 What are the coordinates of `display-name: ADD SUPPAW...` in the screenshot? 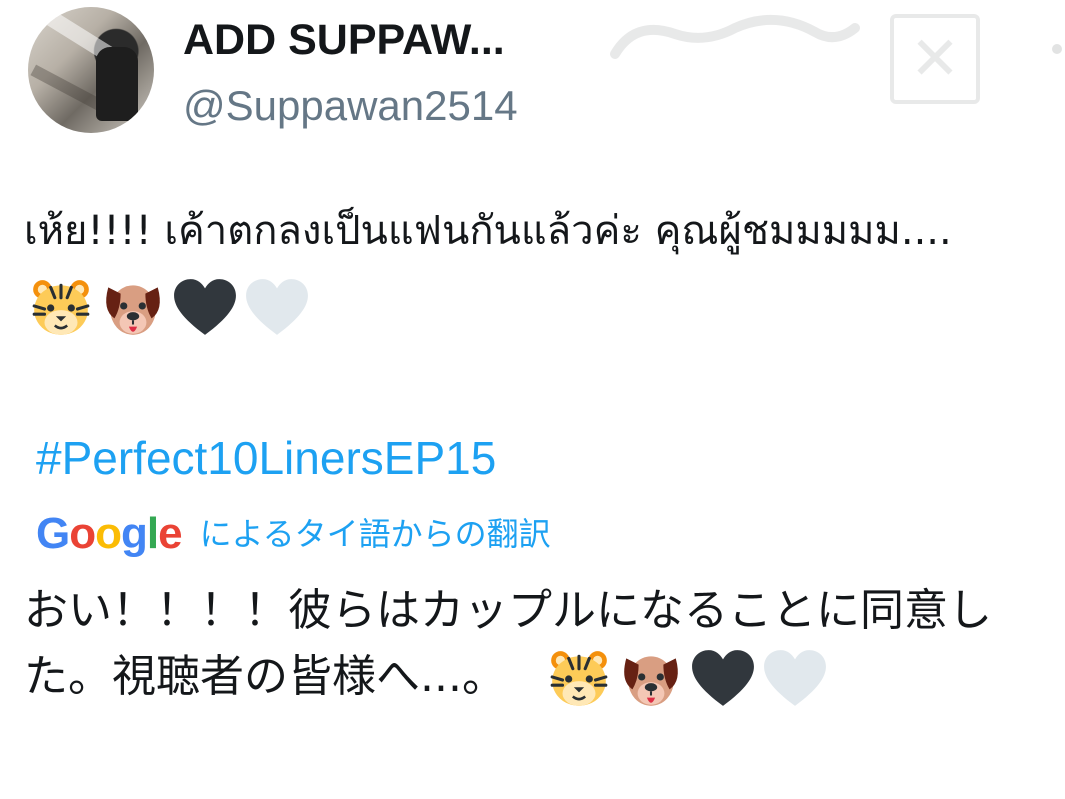 It's located at (344, 40).